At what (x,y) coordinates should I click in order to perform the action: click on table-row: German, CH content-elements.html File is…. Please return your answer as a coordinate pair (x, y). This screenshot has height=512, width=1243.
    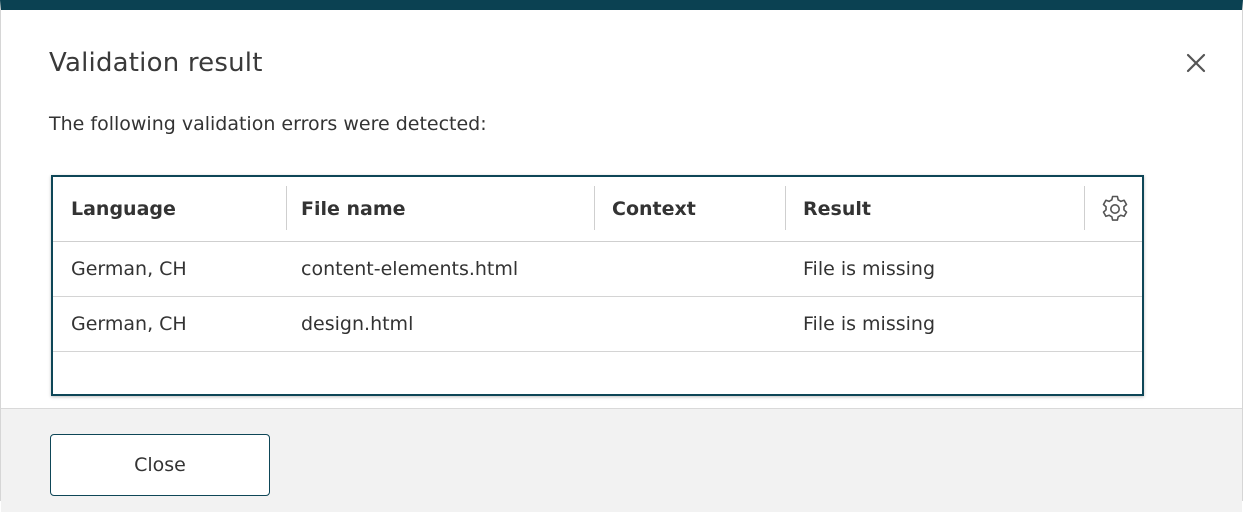
    Looking at the image, I should click on (597, 269).